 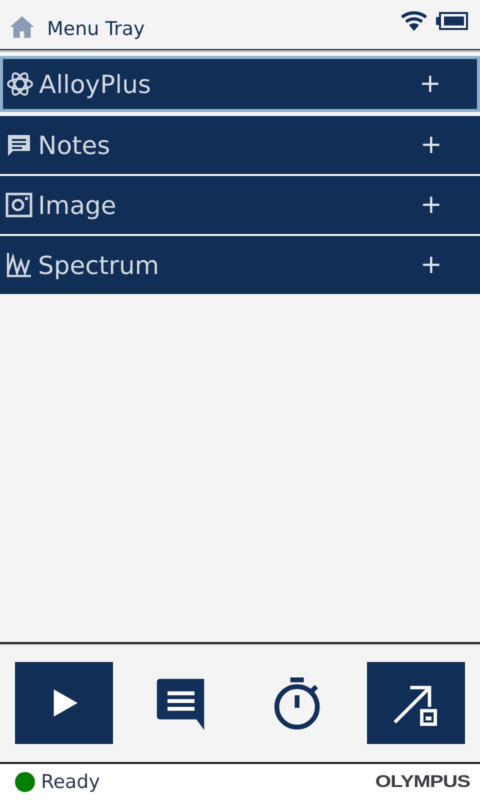 I want to click on play-button, so click(x=64, y=703).